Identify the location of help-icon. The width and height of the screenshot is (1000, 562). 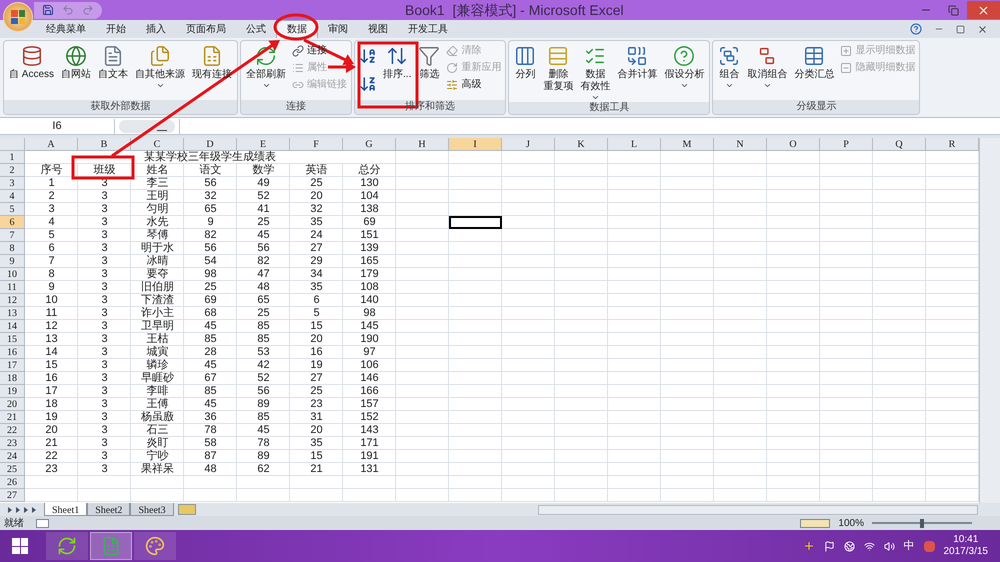
(916, 29).